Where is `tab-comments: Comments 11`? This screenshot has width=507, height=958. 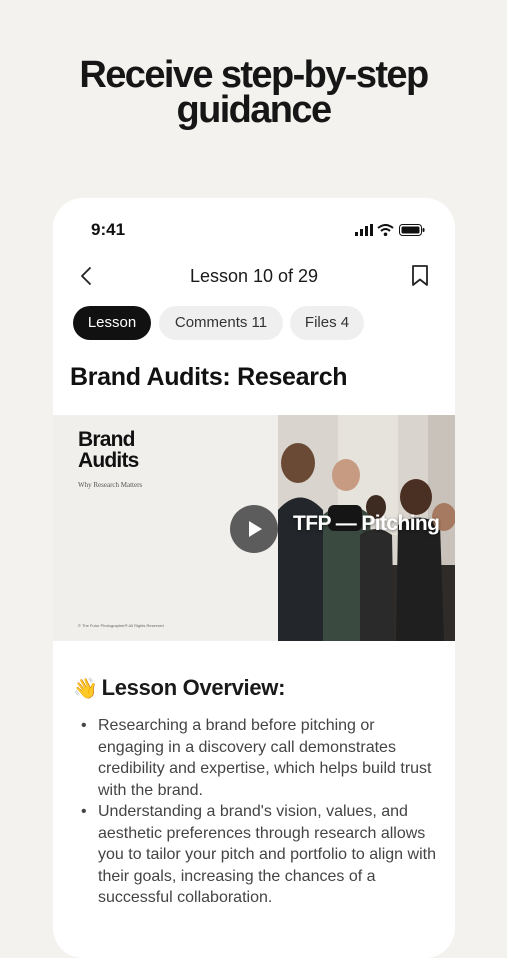
tab-comments: Comments 11 is located at coordinates (221, 323).